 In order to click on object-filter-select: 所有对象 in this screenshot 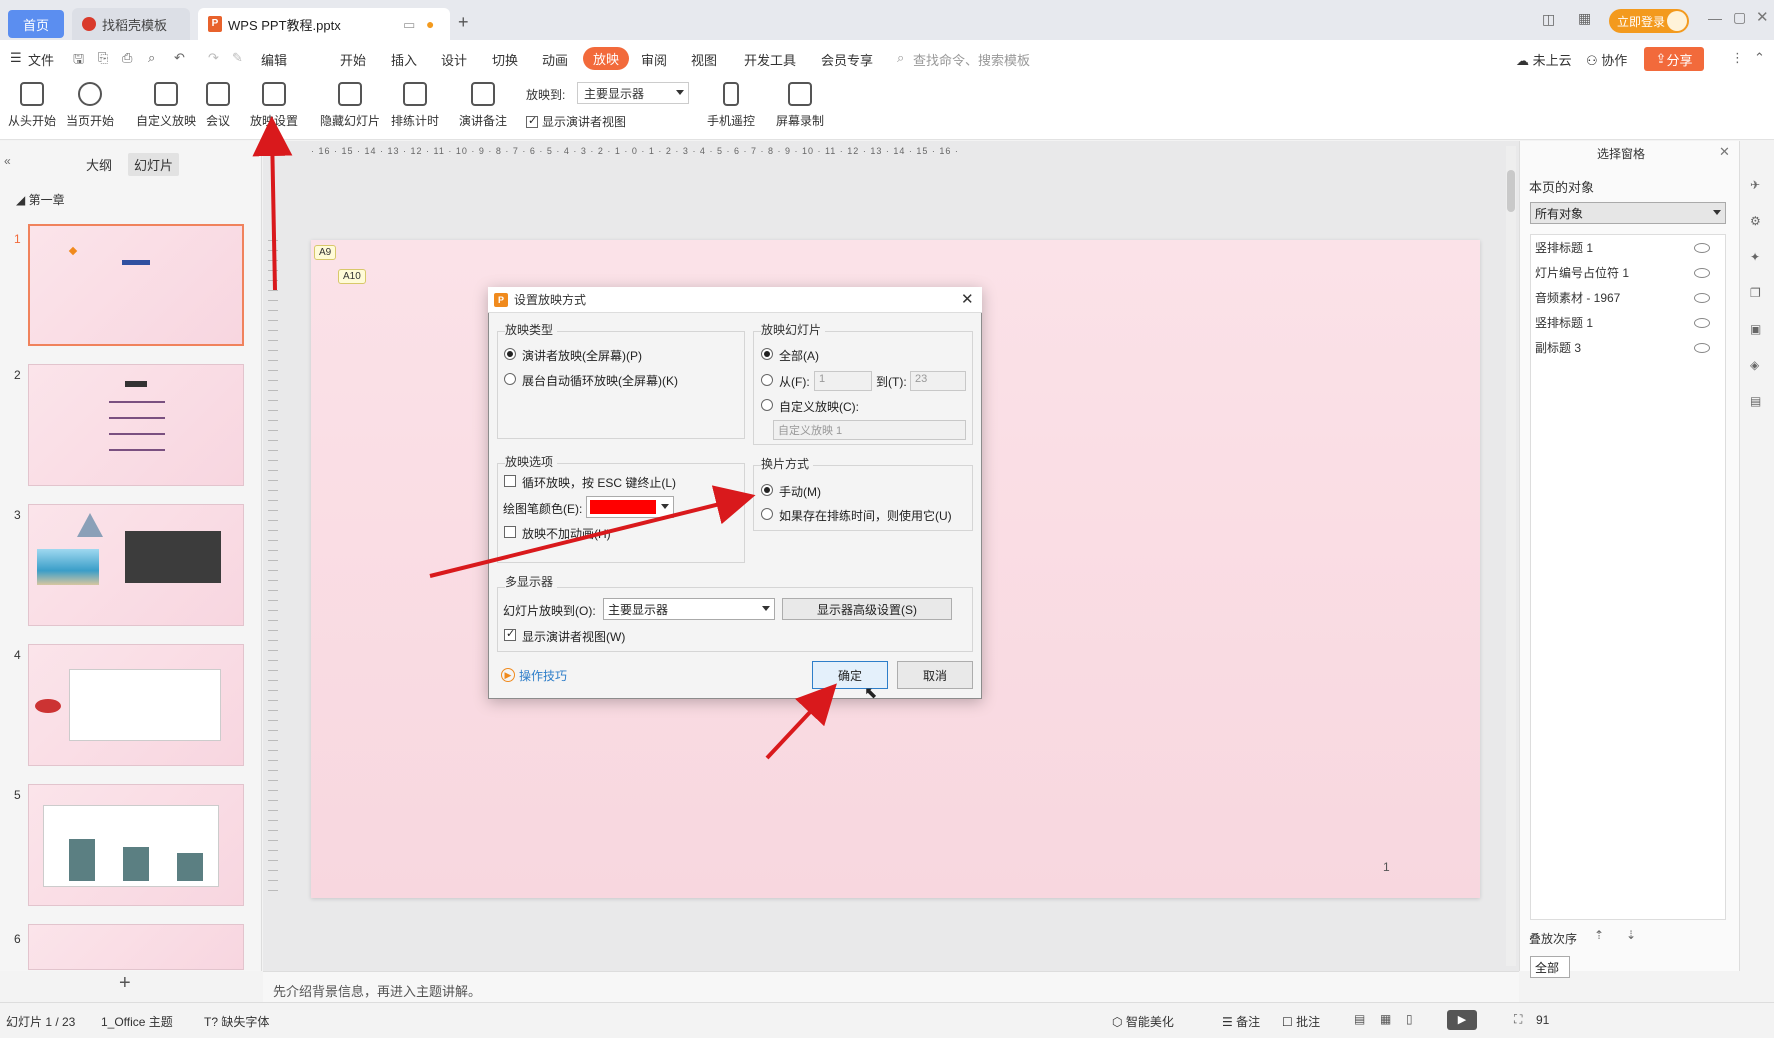, I will do `click(1628, 213)`.